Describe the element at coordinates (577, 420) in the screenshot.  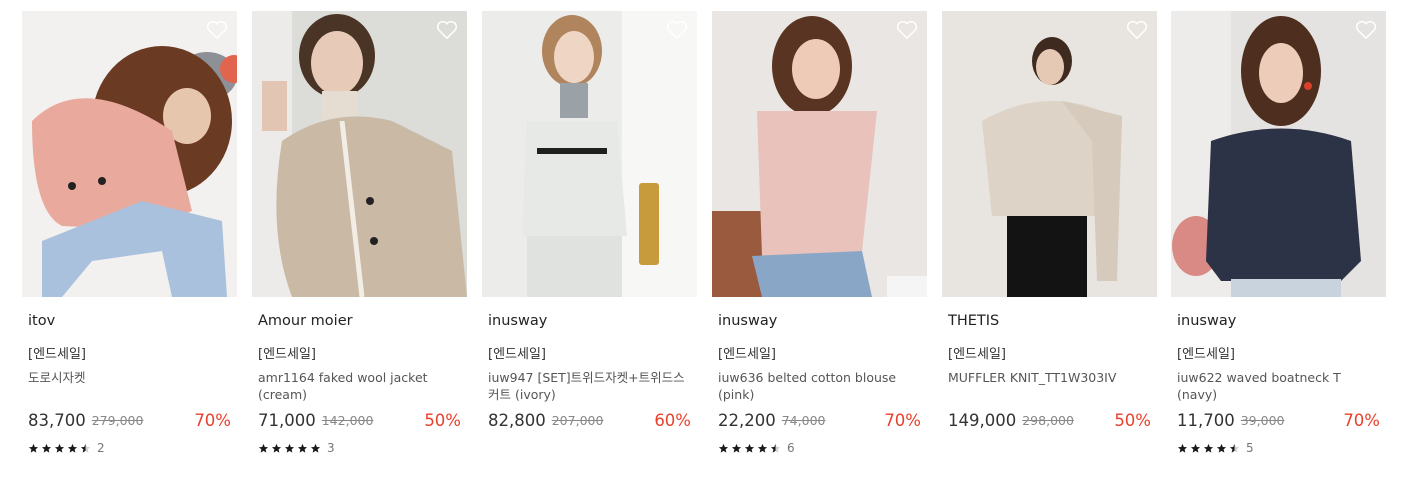
I see `original-price: 207,000` at that location.